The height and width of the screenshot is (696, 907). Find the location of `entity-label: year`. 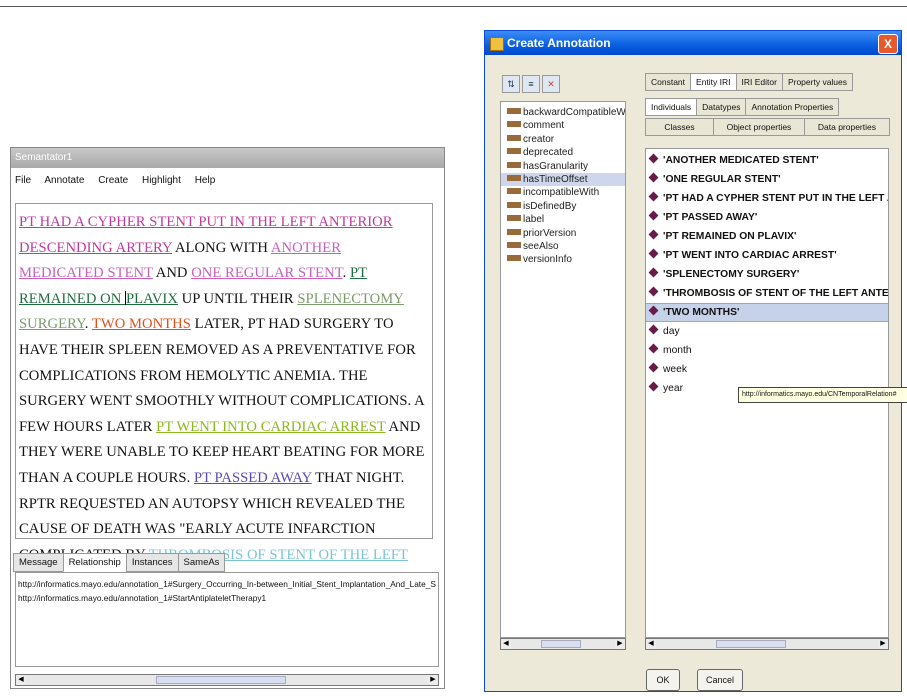

entity-label: year is located at coordinates (673, 388).